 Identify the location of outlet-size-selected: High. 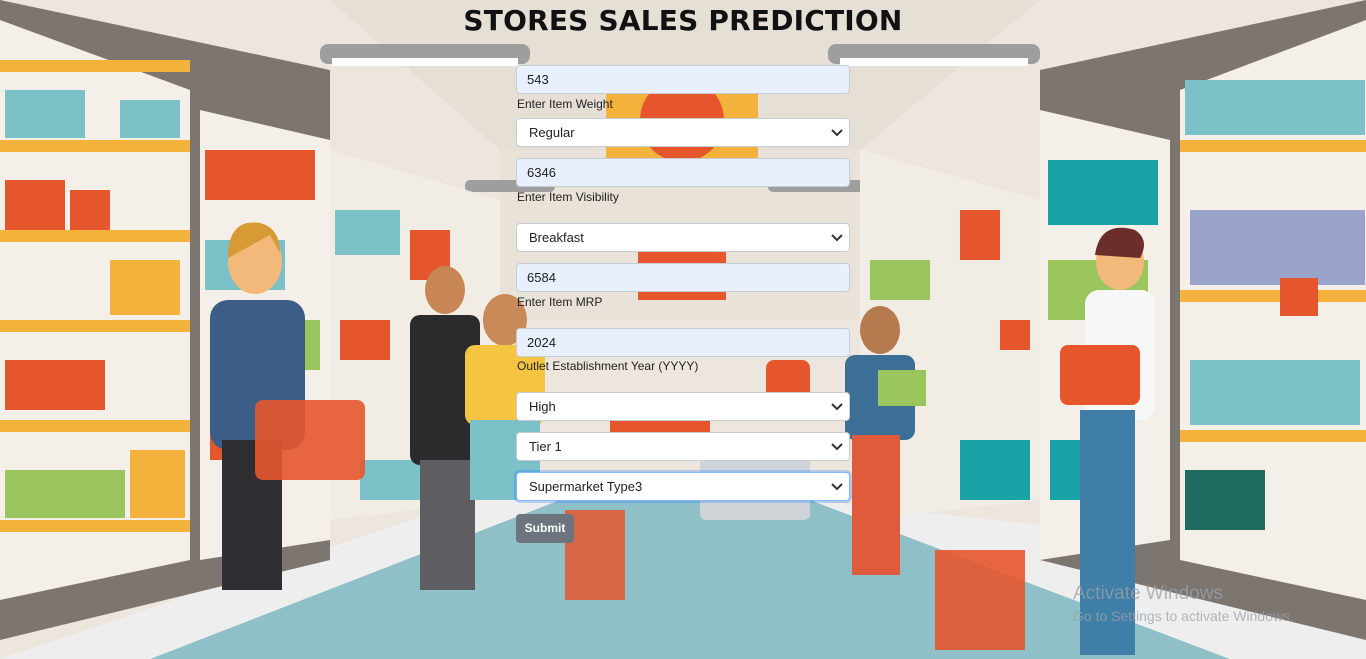
(542, 406).